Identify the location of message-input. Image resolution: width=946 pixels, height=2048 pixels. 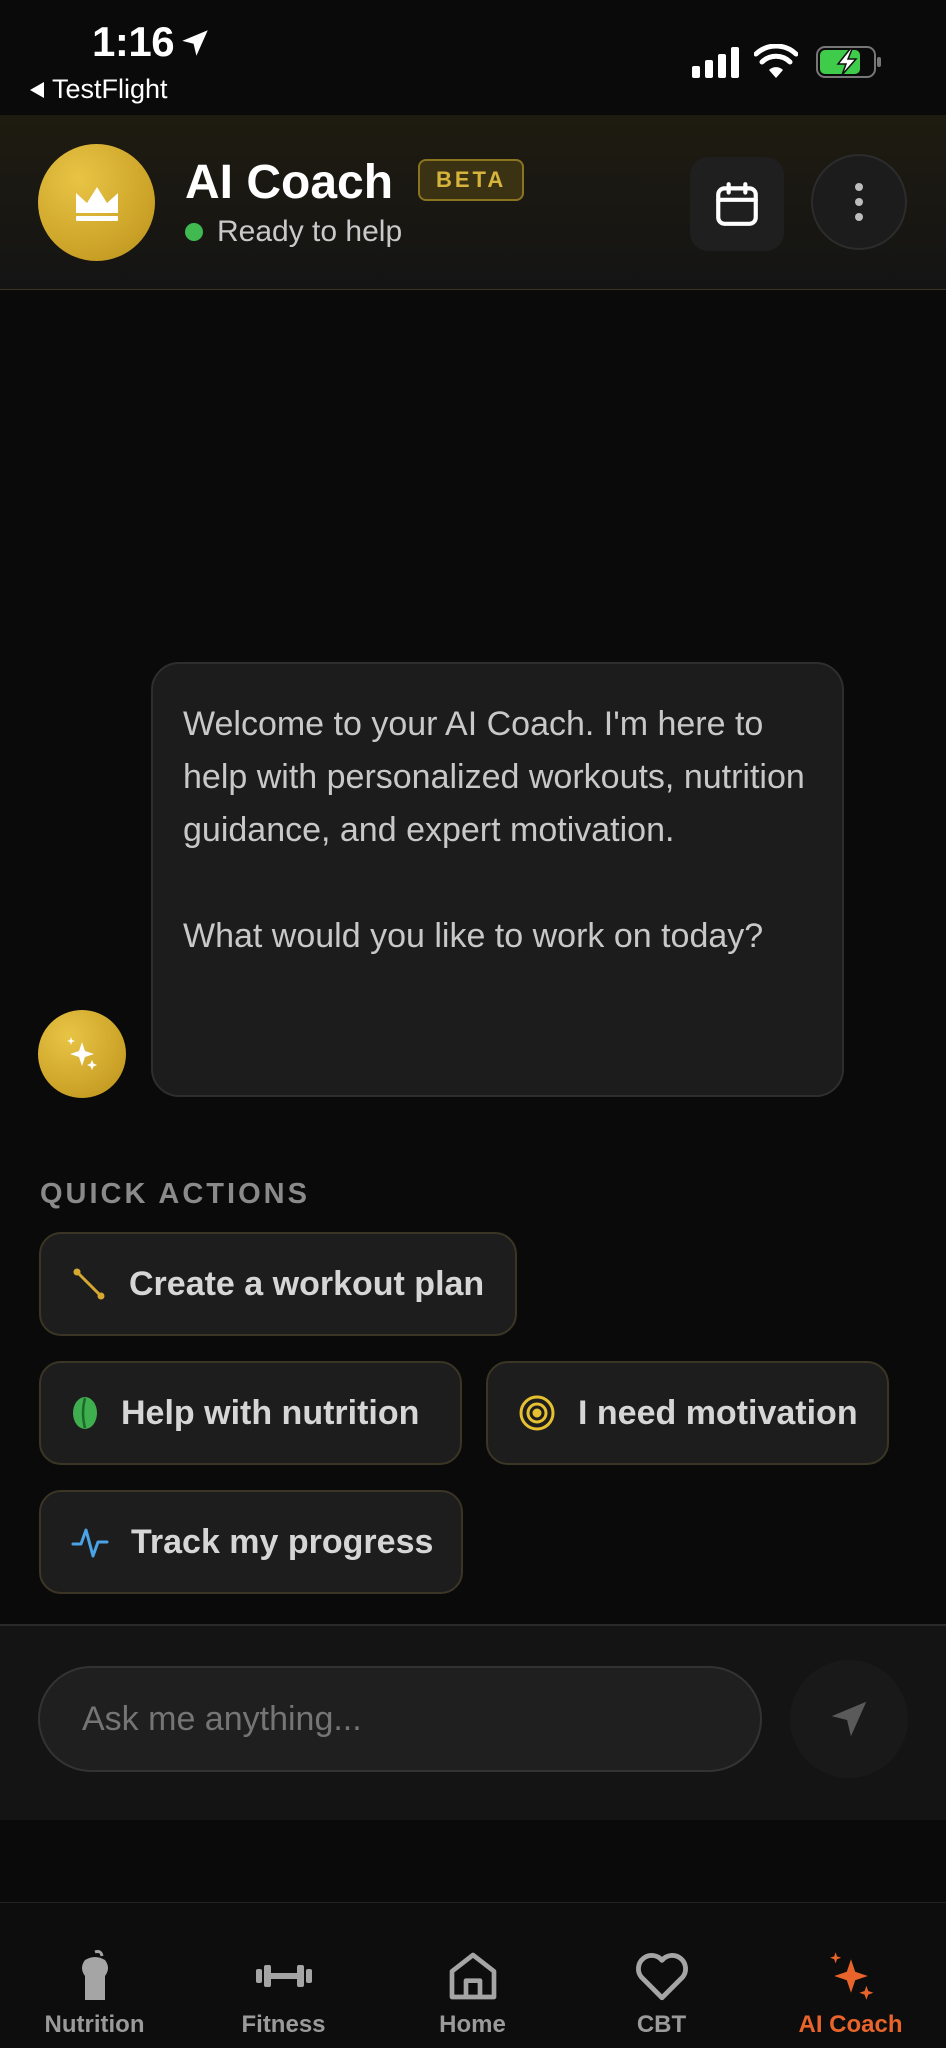
(400, 1719).